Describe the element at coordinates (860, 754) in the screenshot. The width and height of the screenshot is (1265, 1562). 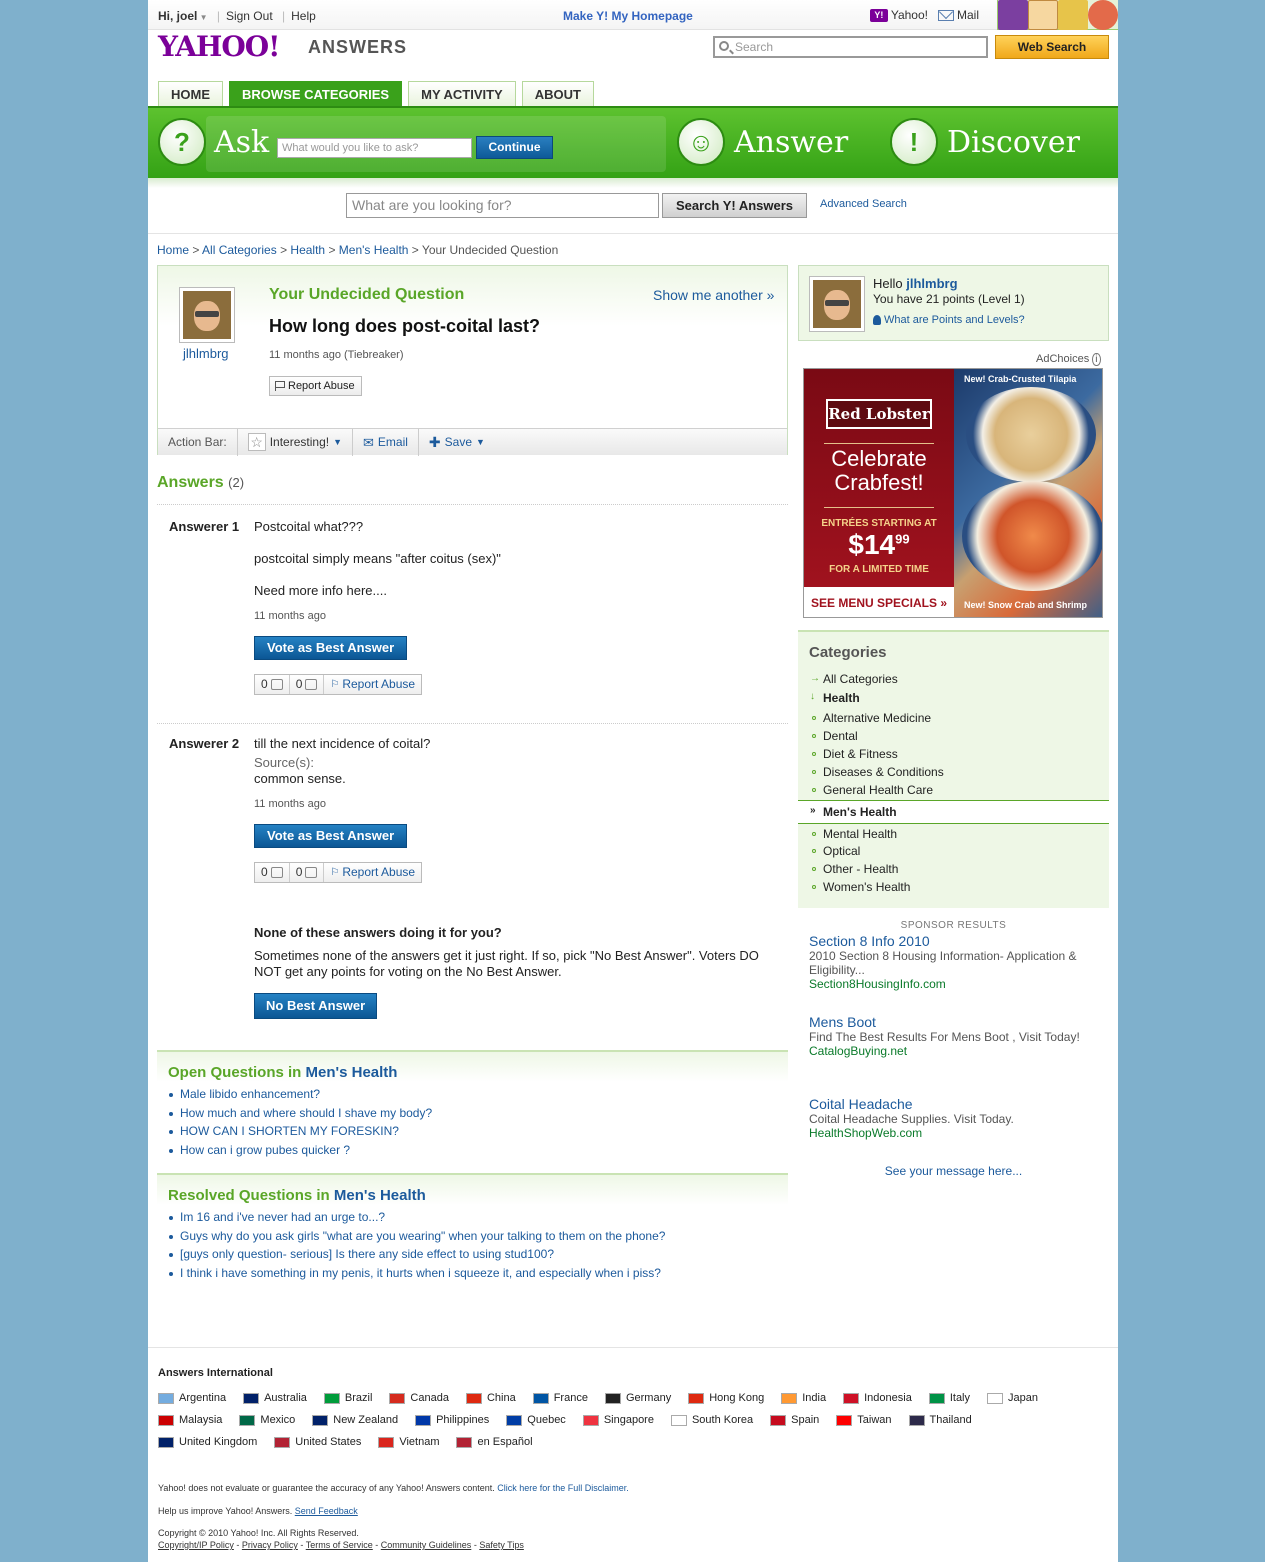
I see `category-item: Diet & Fitness` at that location.